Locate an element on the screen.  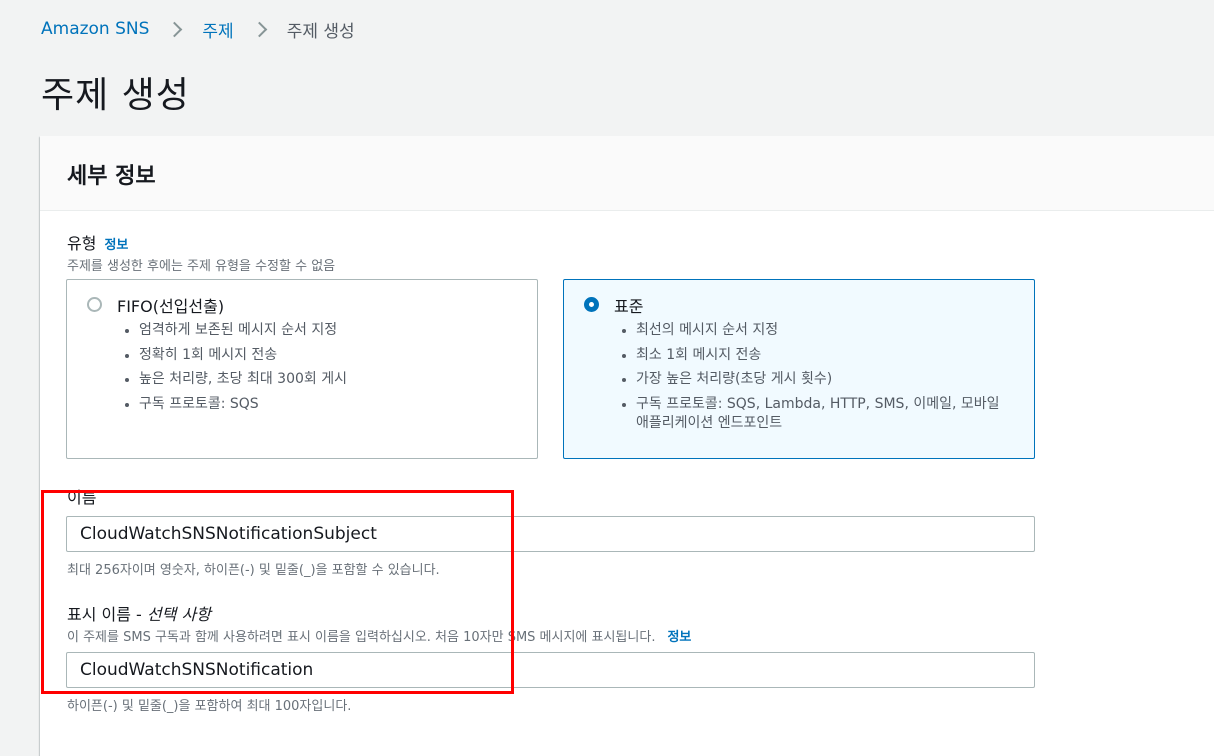
display-name-input: CloudWatchSNSNotification is located at coordinates (550, 670).